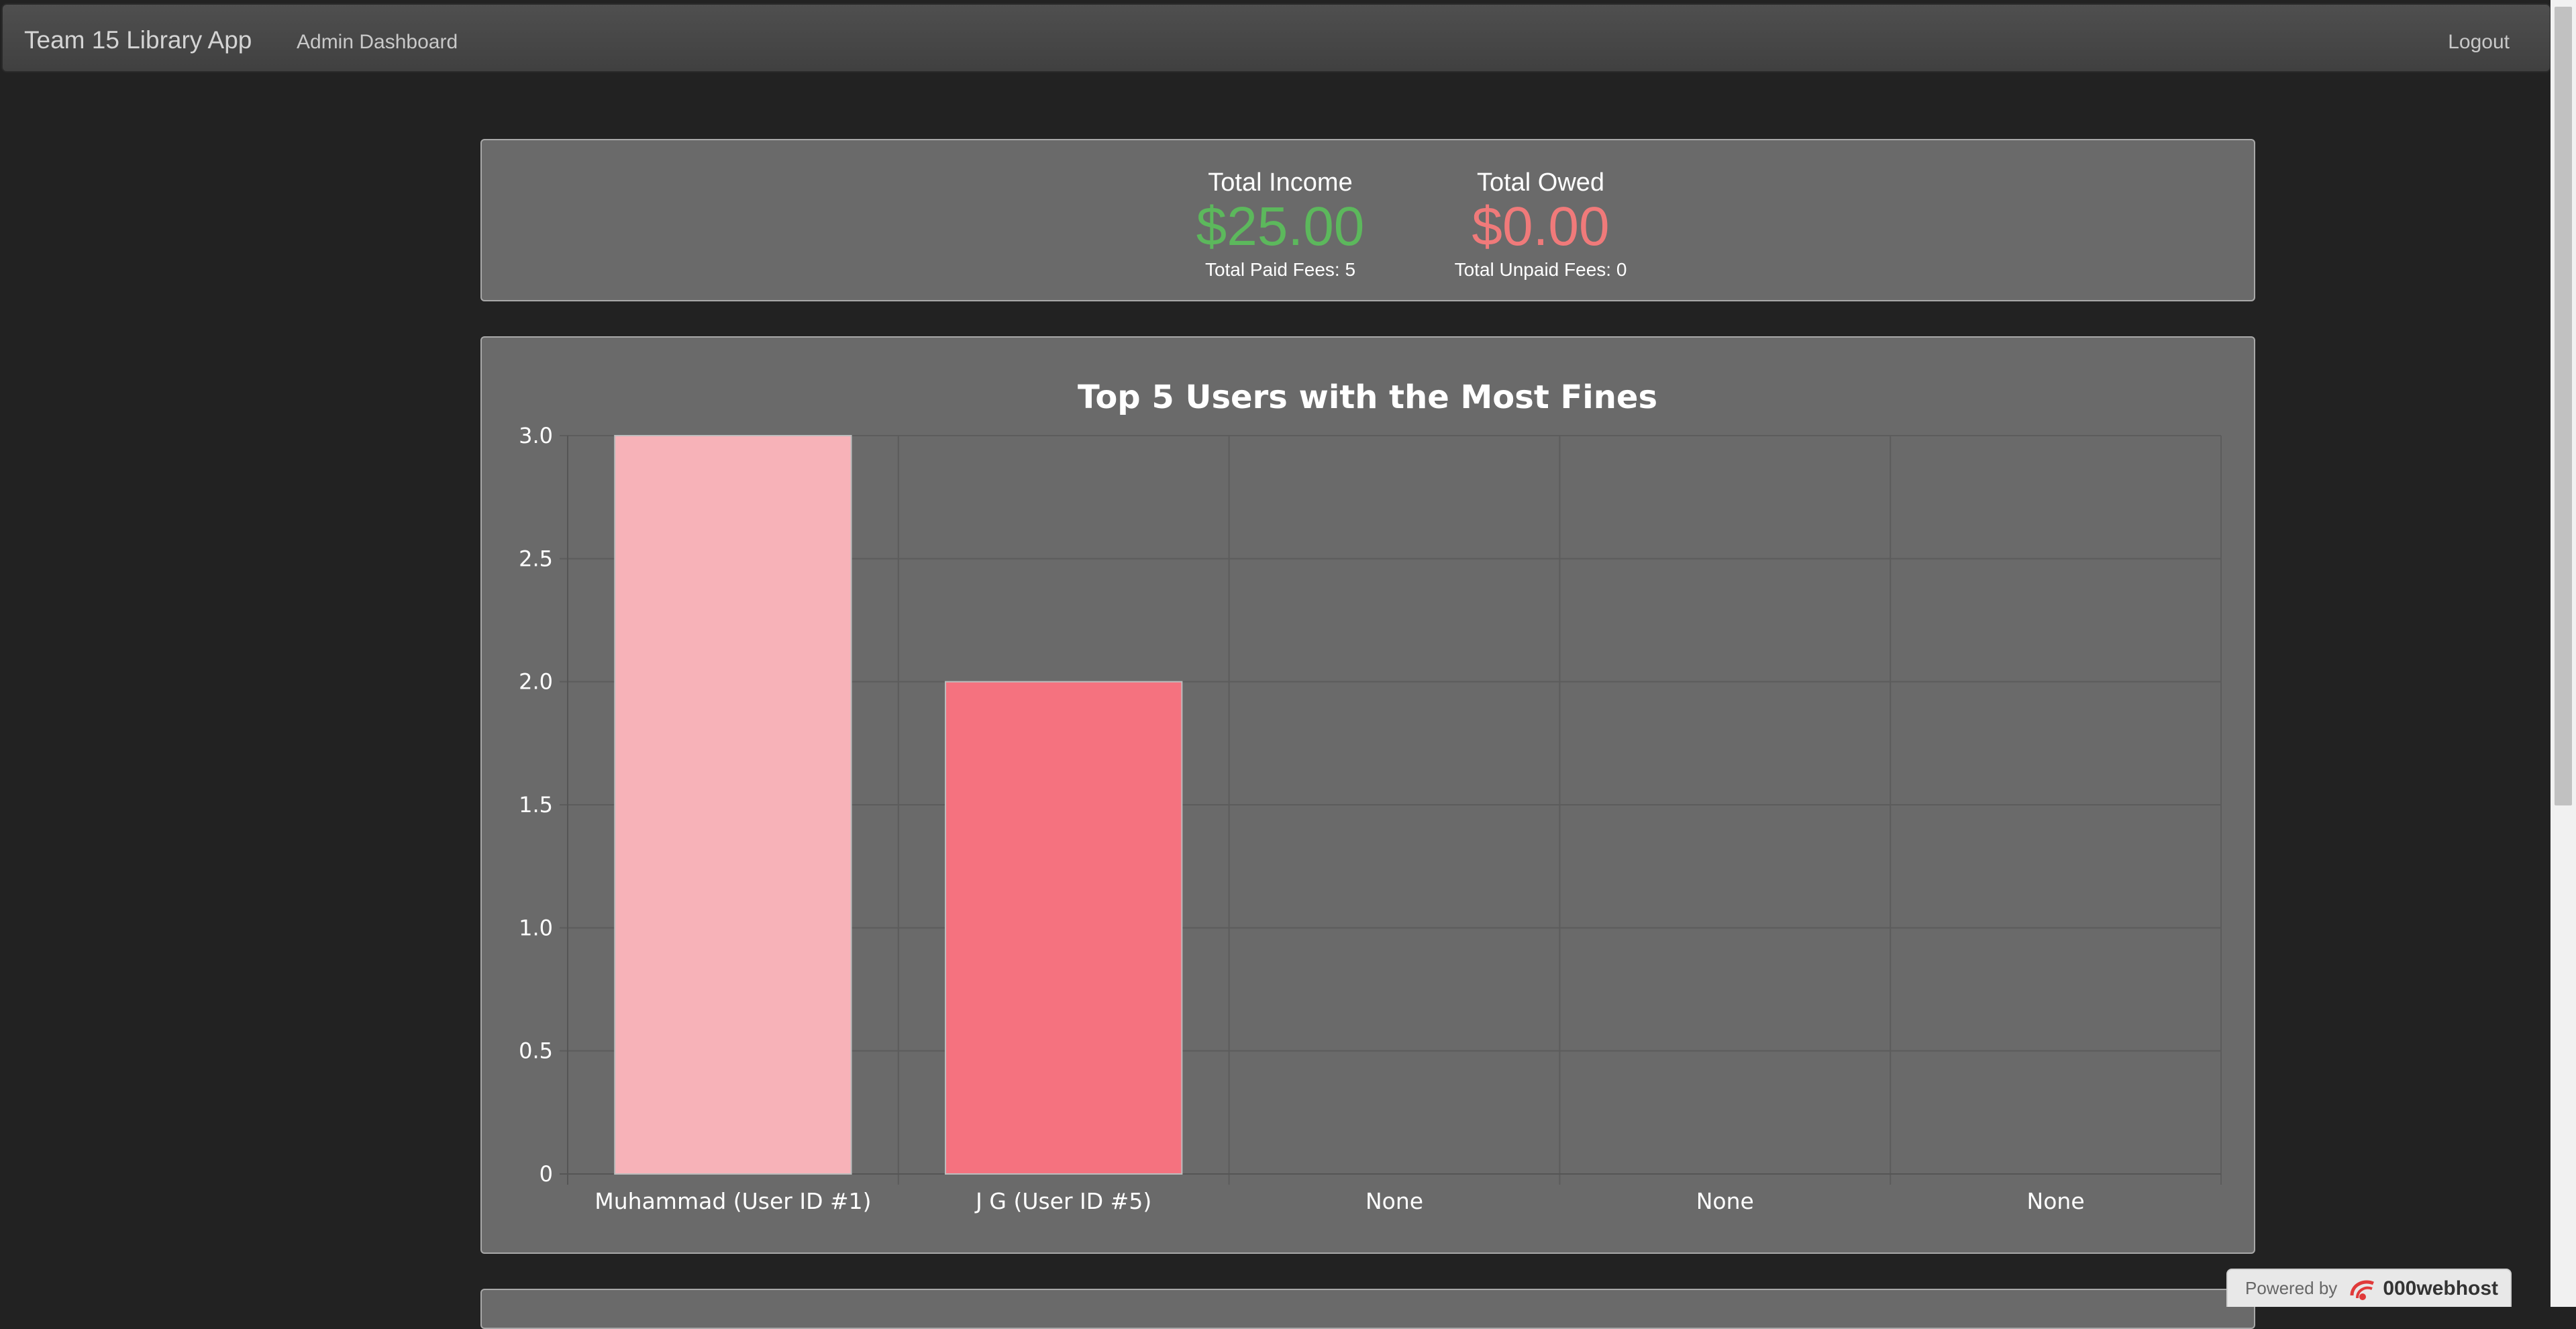  What do you see at coordinates (138, 40) in the screenshot?
I see `brand-link: Team 15 Library App` at bounding box center [138, 40].